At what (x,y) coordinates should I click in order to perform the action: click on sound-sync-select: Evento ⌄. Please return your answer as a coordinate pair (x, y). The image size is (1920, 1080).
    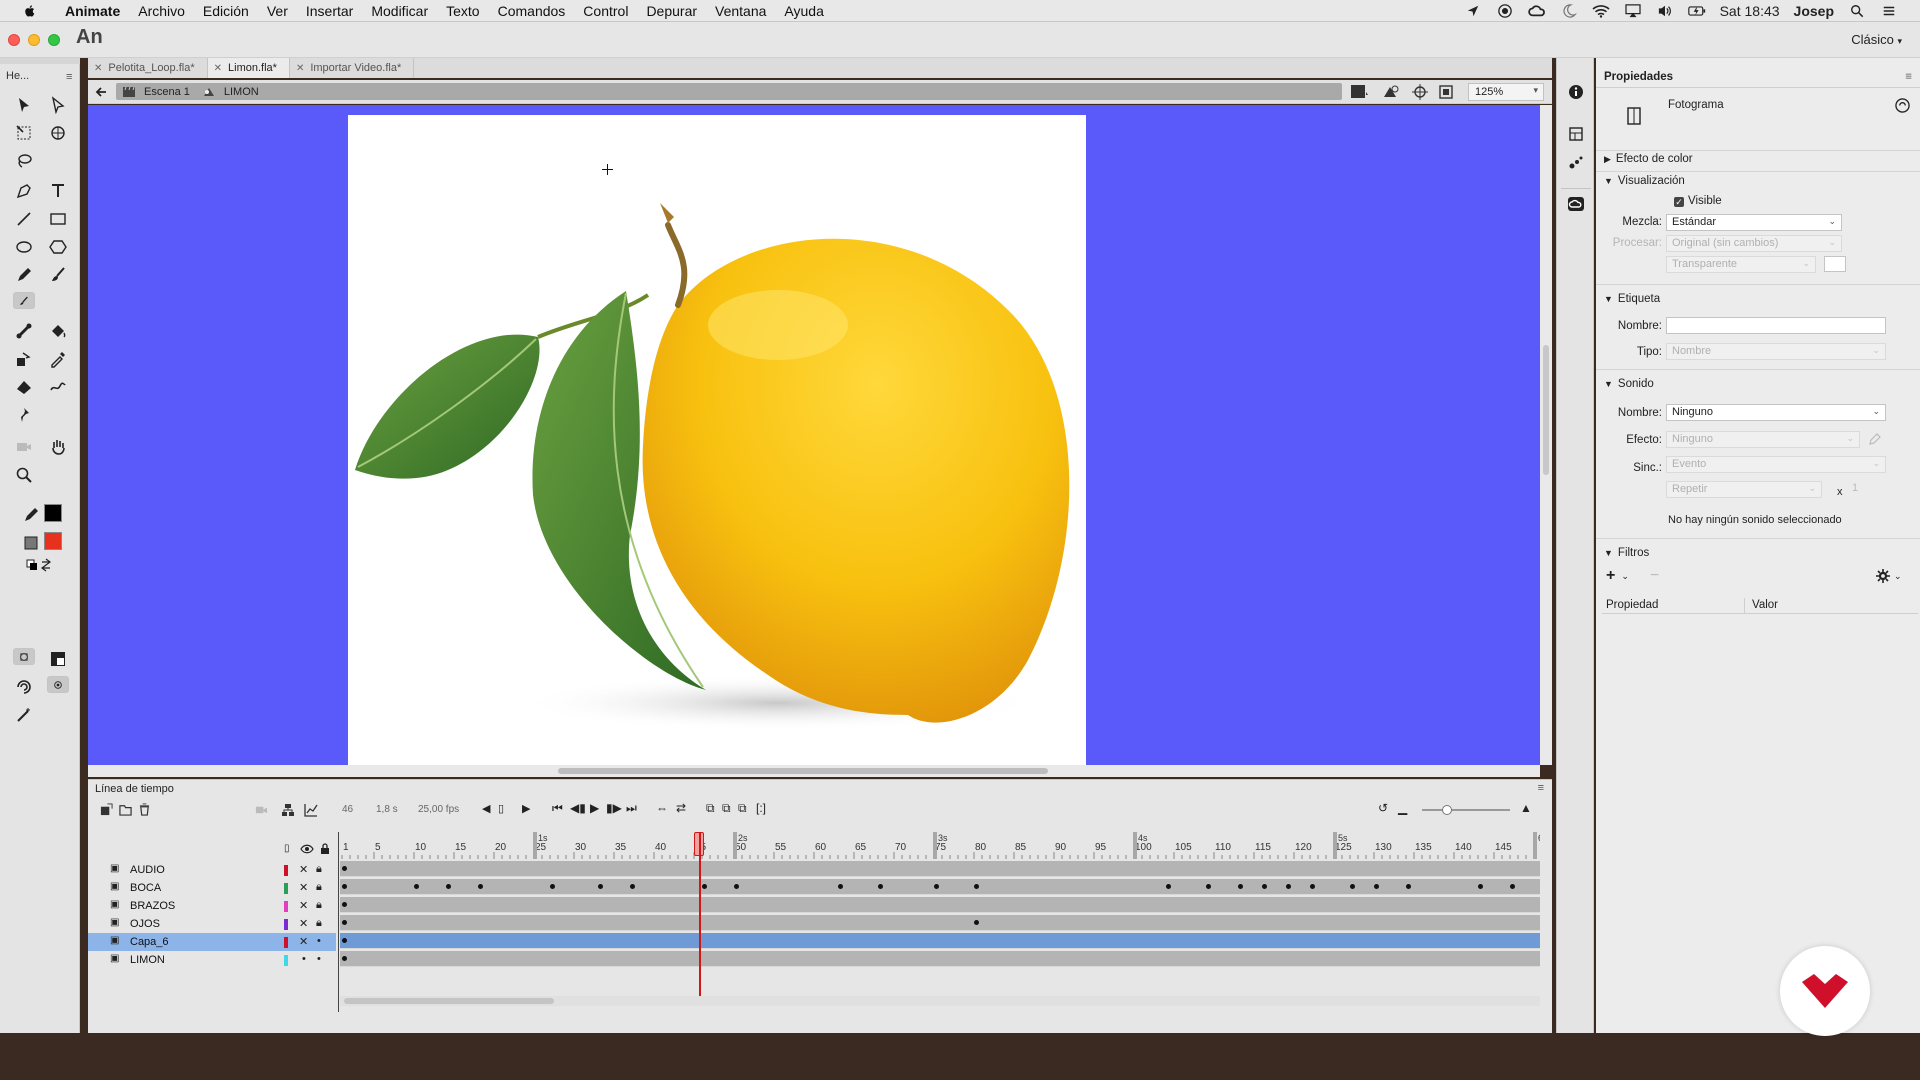
    Looking at the image, I should click on (1776, 464).